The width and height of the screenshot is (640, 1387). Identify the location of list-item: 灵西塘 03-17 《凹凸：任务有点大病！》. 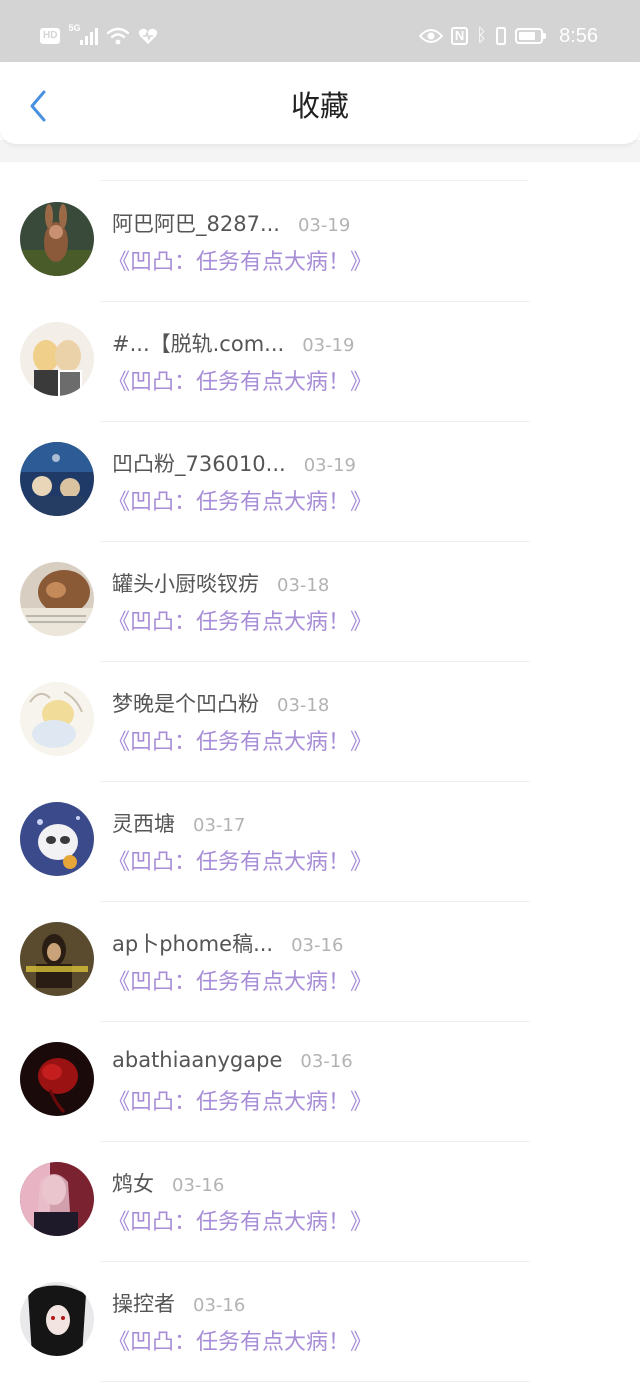
(320, 842).